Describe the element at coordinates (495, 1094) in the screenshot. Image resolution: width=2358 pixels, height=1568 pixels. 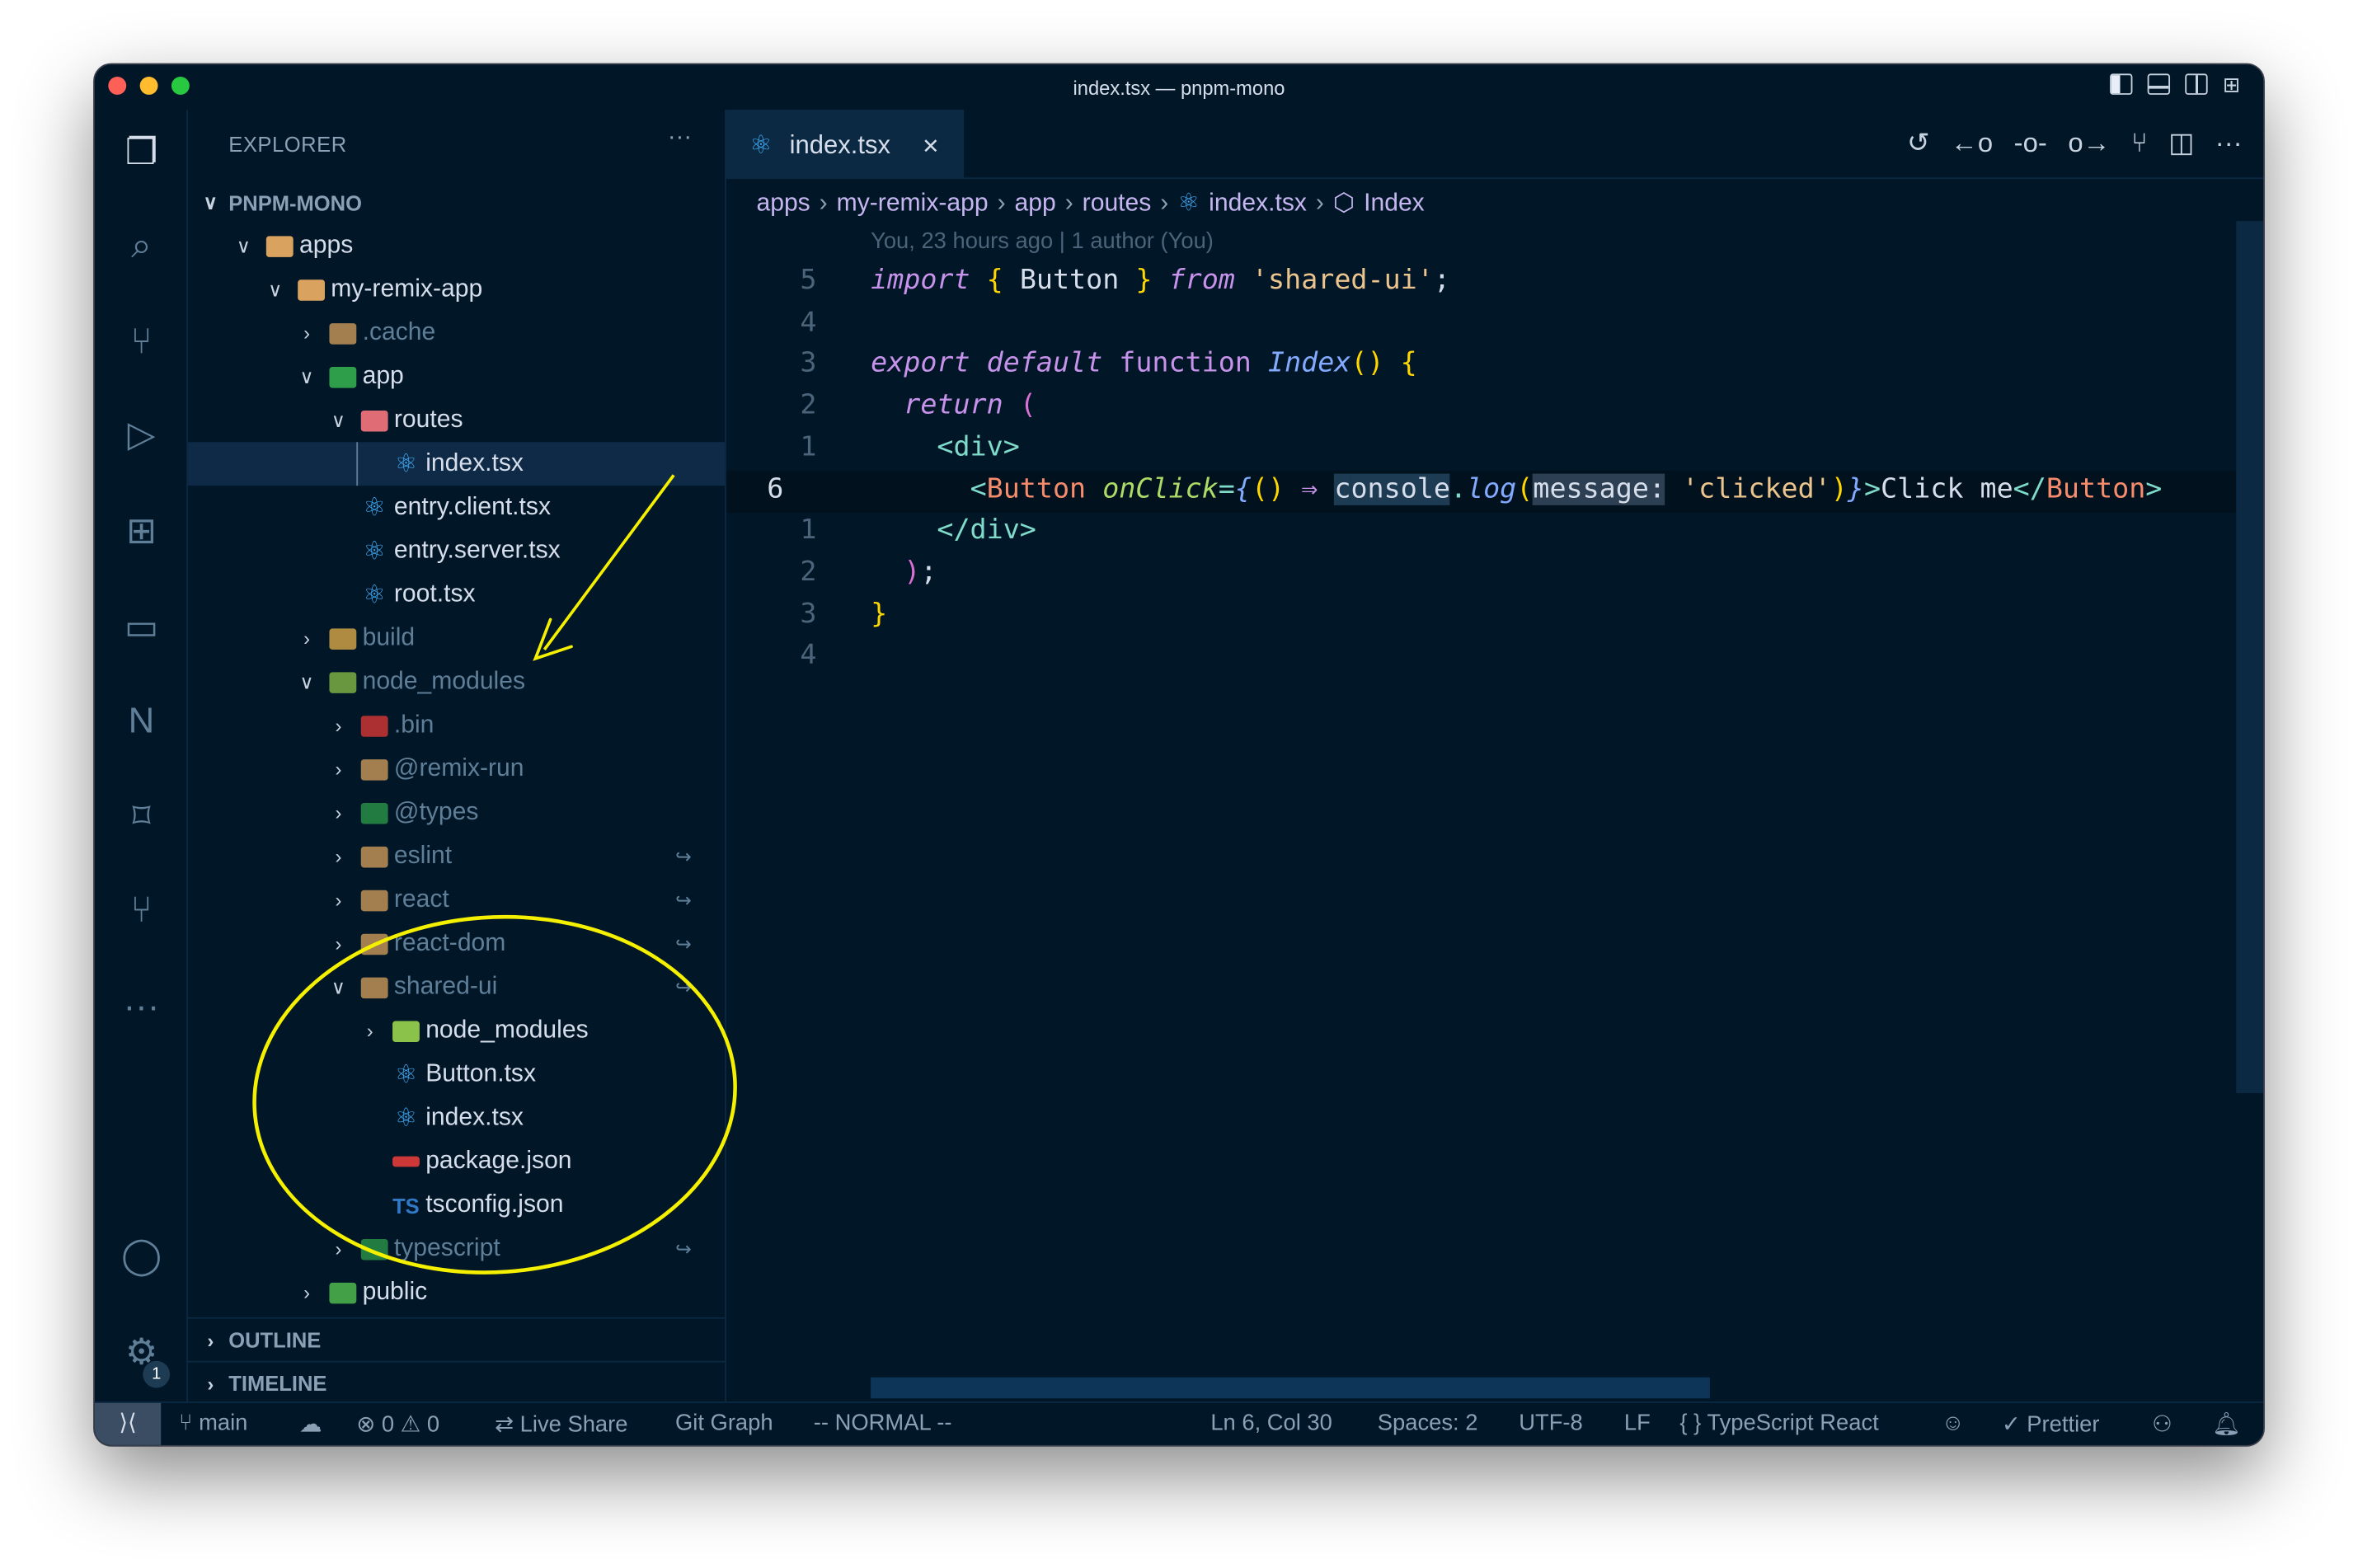
I see `annotation-circle` at that location.